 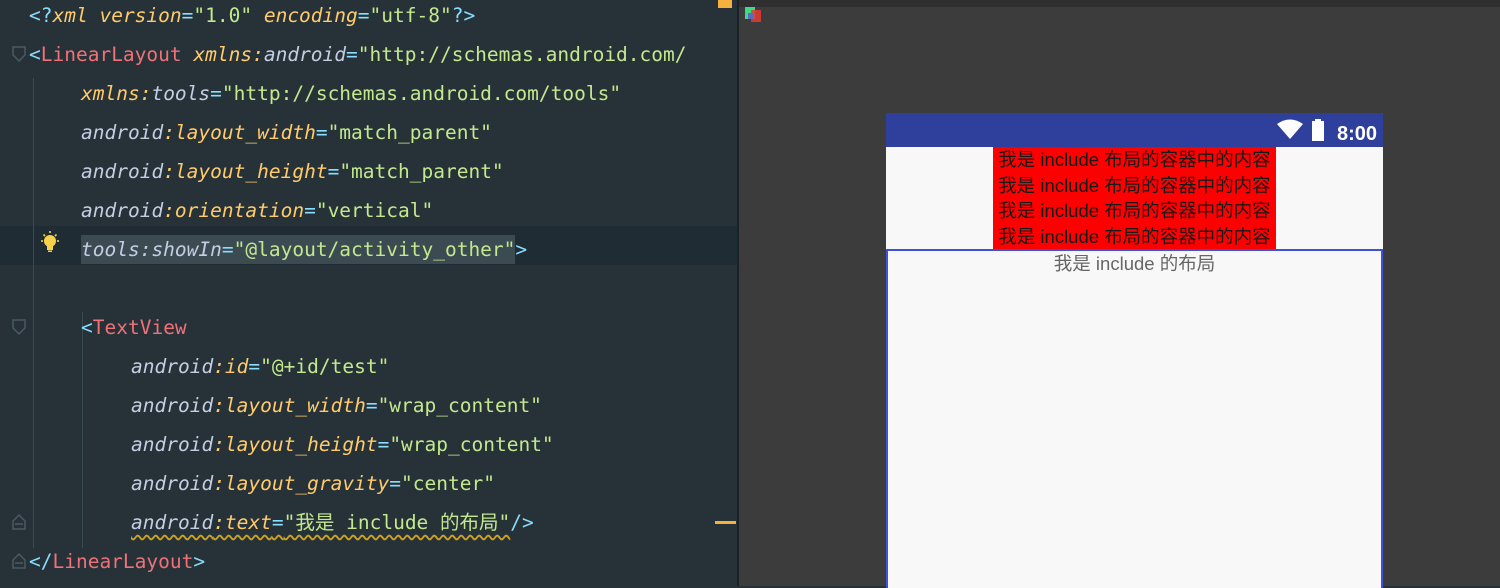 What do you see at coordinates (1290, 129) in the screenshot?
I see `wifi-icon` at bounding box center [1290, 129].